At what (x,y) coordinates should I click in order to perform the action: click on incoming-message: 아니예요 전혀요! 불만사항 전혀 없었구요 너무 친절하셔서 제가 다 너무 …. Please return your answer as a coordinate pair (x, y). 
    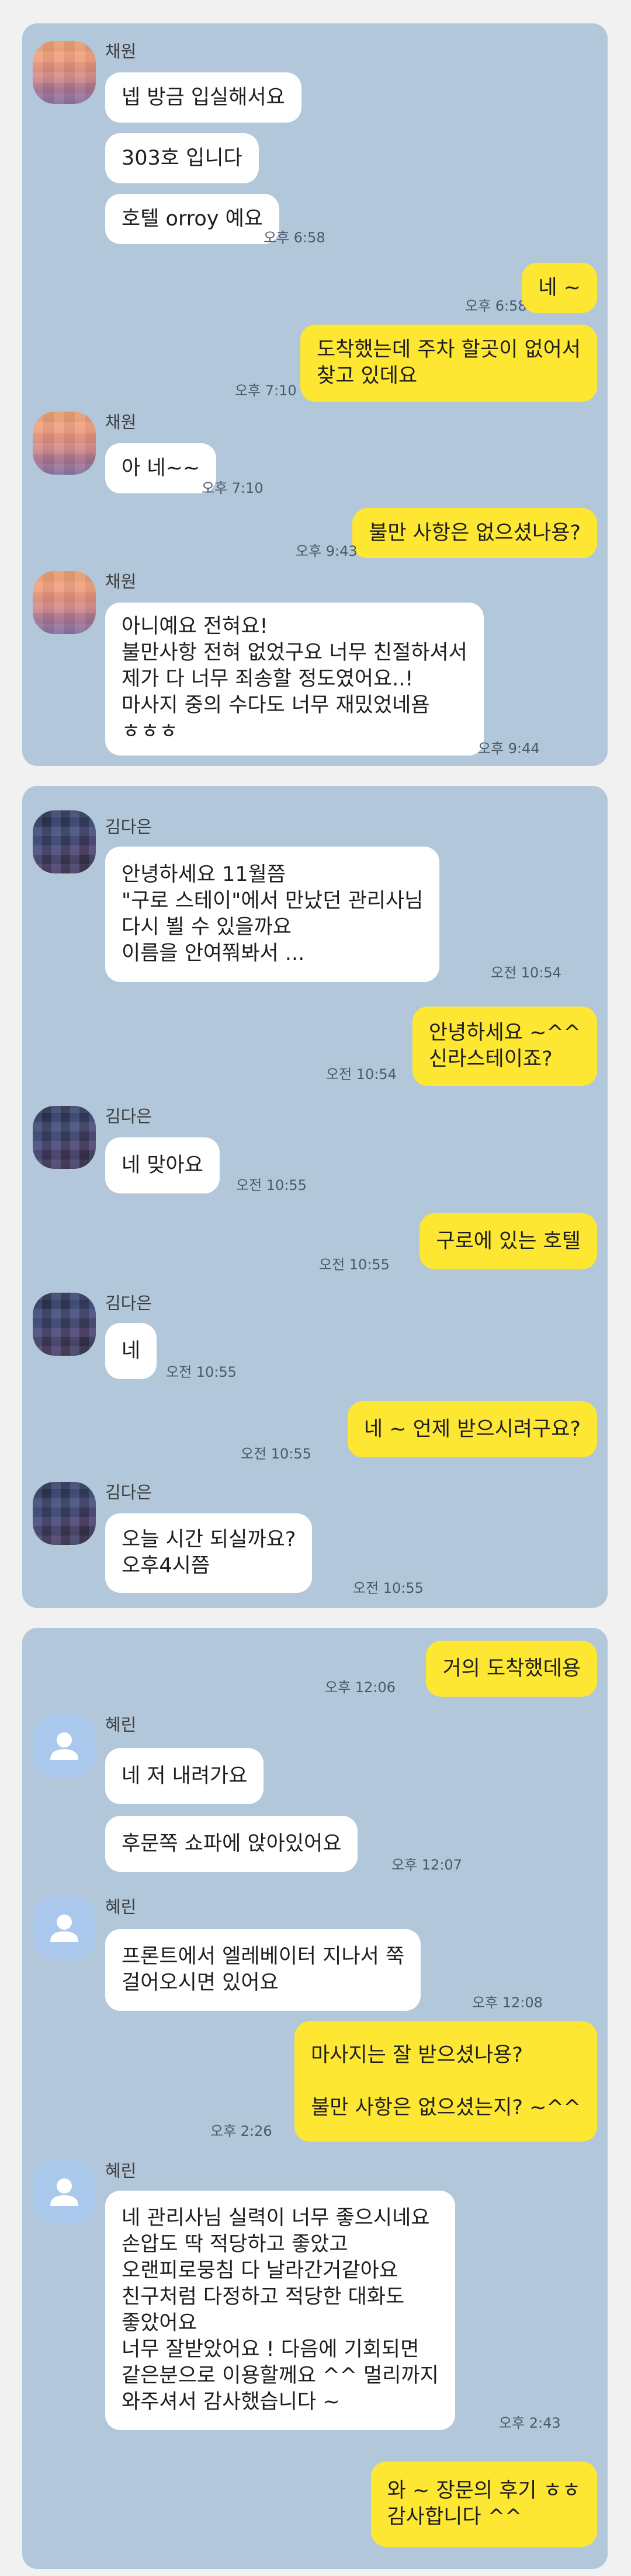
    Looking at the image, I should click on (294, 679).